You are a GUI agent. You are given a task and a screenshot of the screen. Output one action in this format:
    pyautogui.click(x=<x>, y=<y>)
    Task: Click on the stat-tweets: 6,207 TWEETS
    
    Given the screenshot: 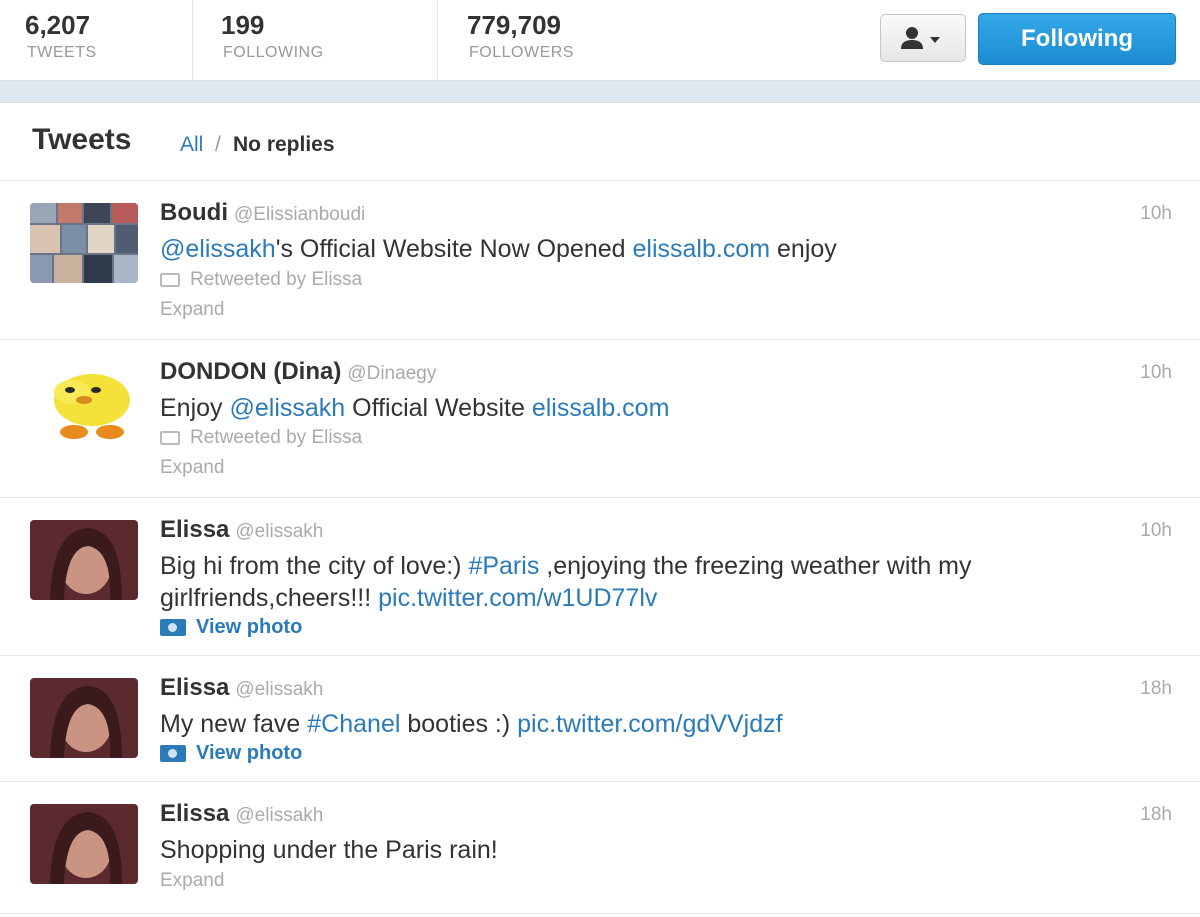 What is the action you would take?
    pyautogui.click(x=96, y=40)
    